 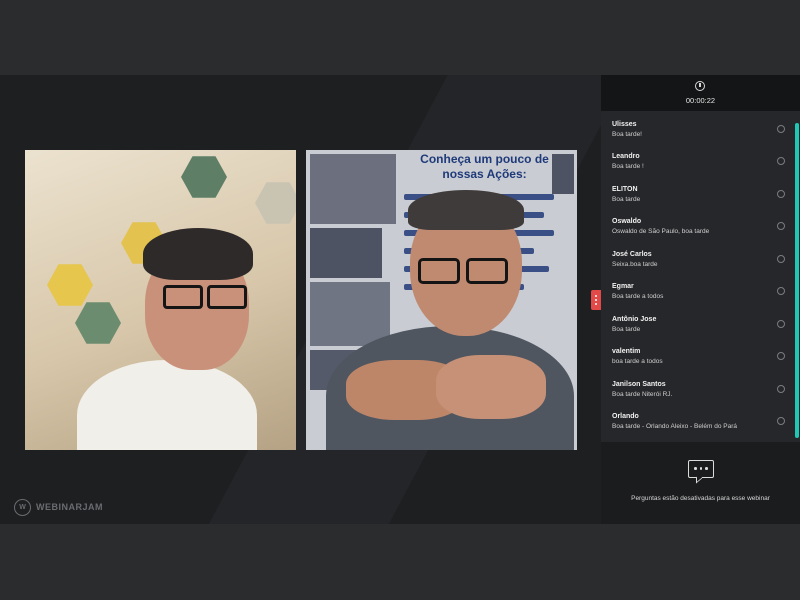 I want to click on chat-author: Orlando, so click(x=625, y=416).